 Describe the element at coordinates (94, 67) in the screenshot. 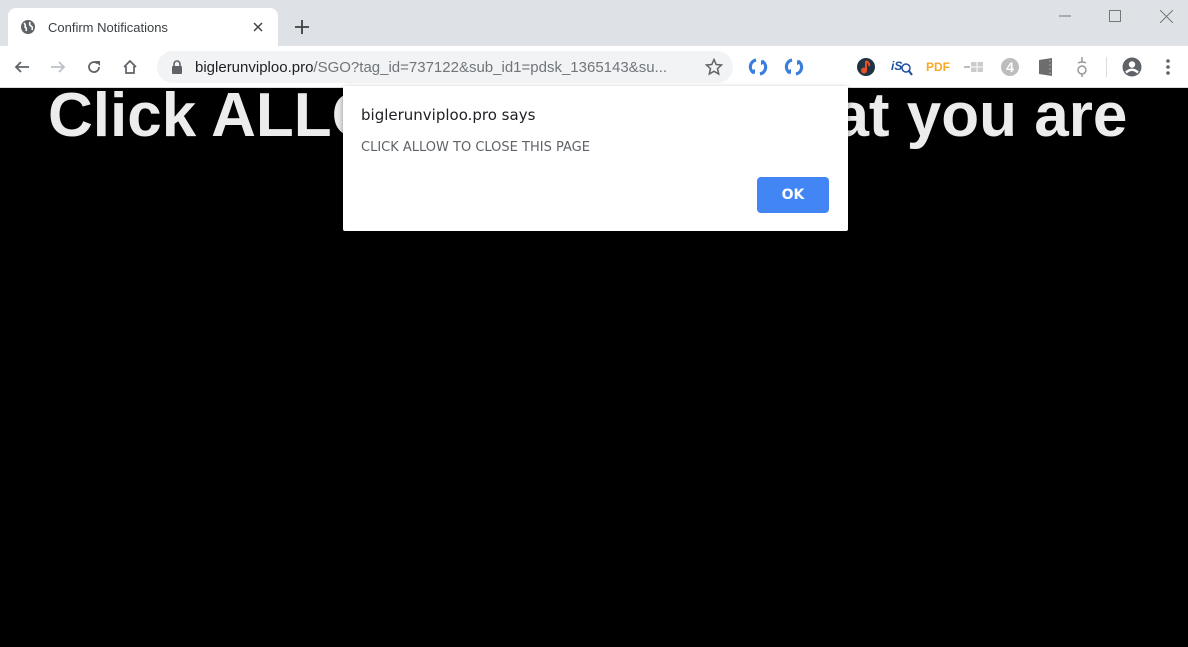

I see `reload-button` at that location.